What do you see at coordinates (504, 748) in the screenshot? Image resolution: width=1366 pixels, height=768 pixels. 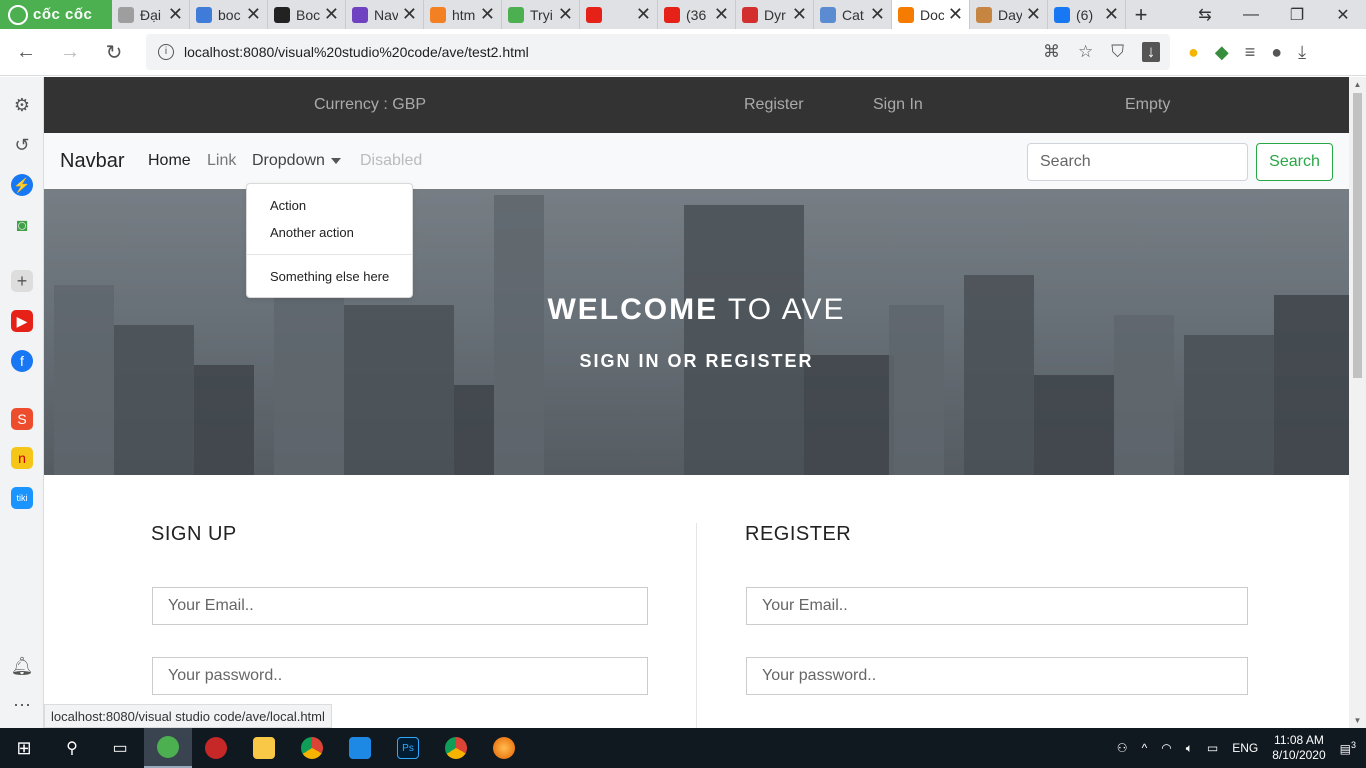 I see `firefox-taskbar-icon` at bounding box center [504, 748].